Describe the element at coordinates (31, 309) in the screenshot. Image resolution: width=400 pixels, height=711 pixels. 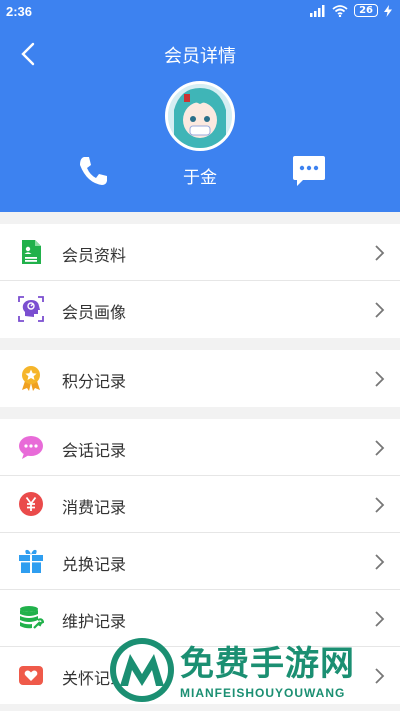
I see `member-portrait-icon` at that location.